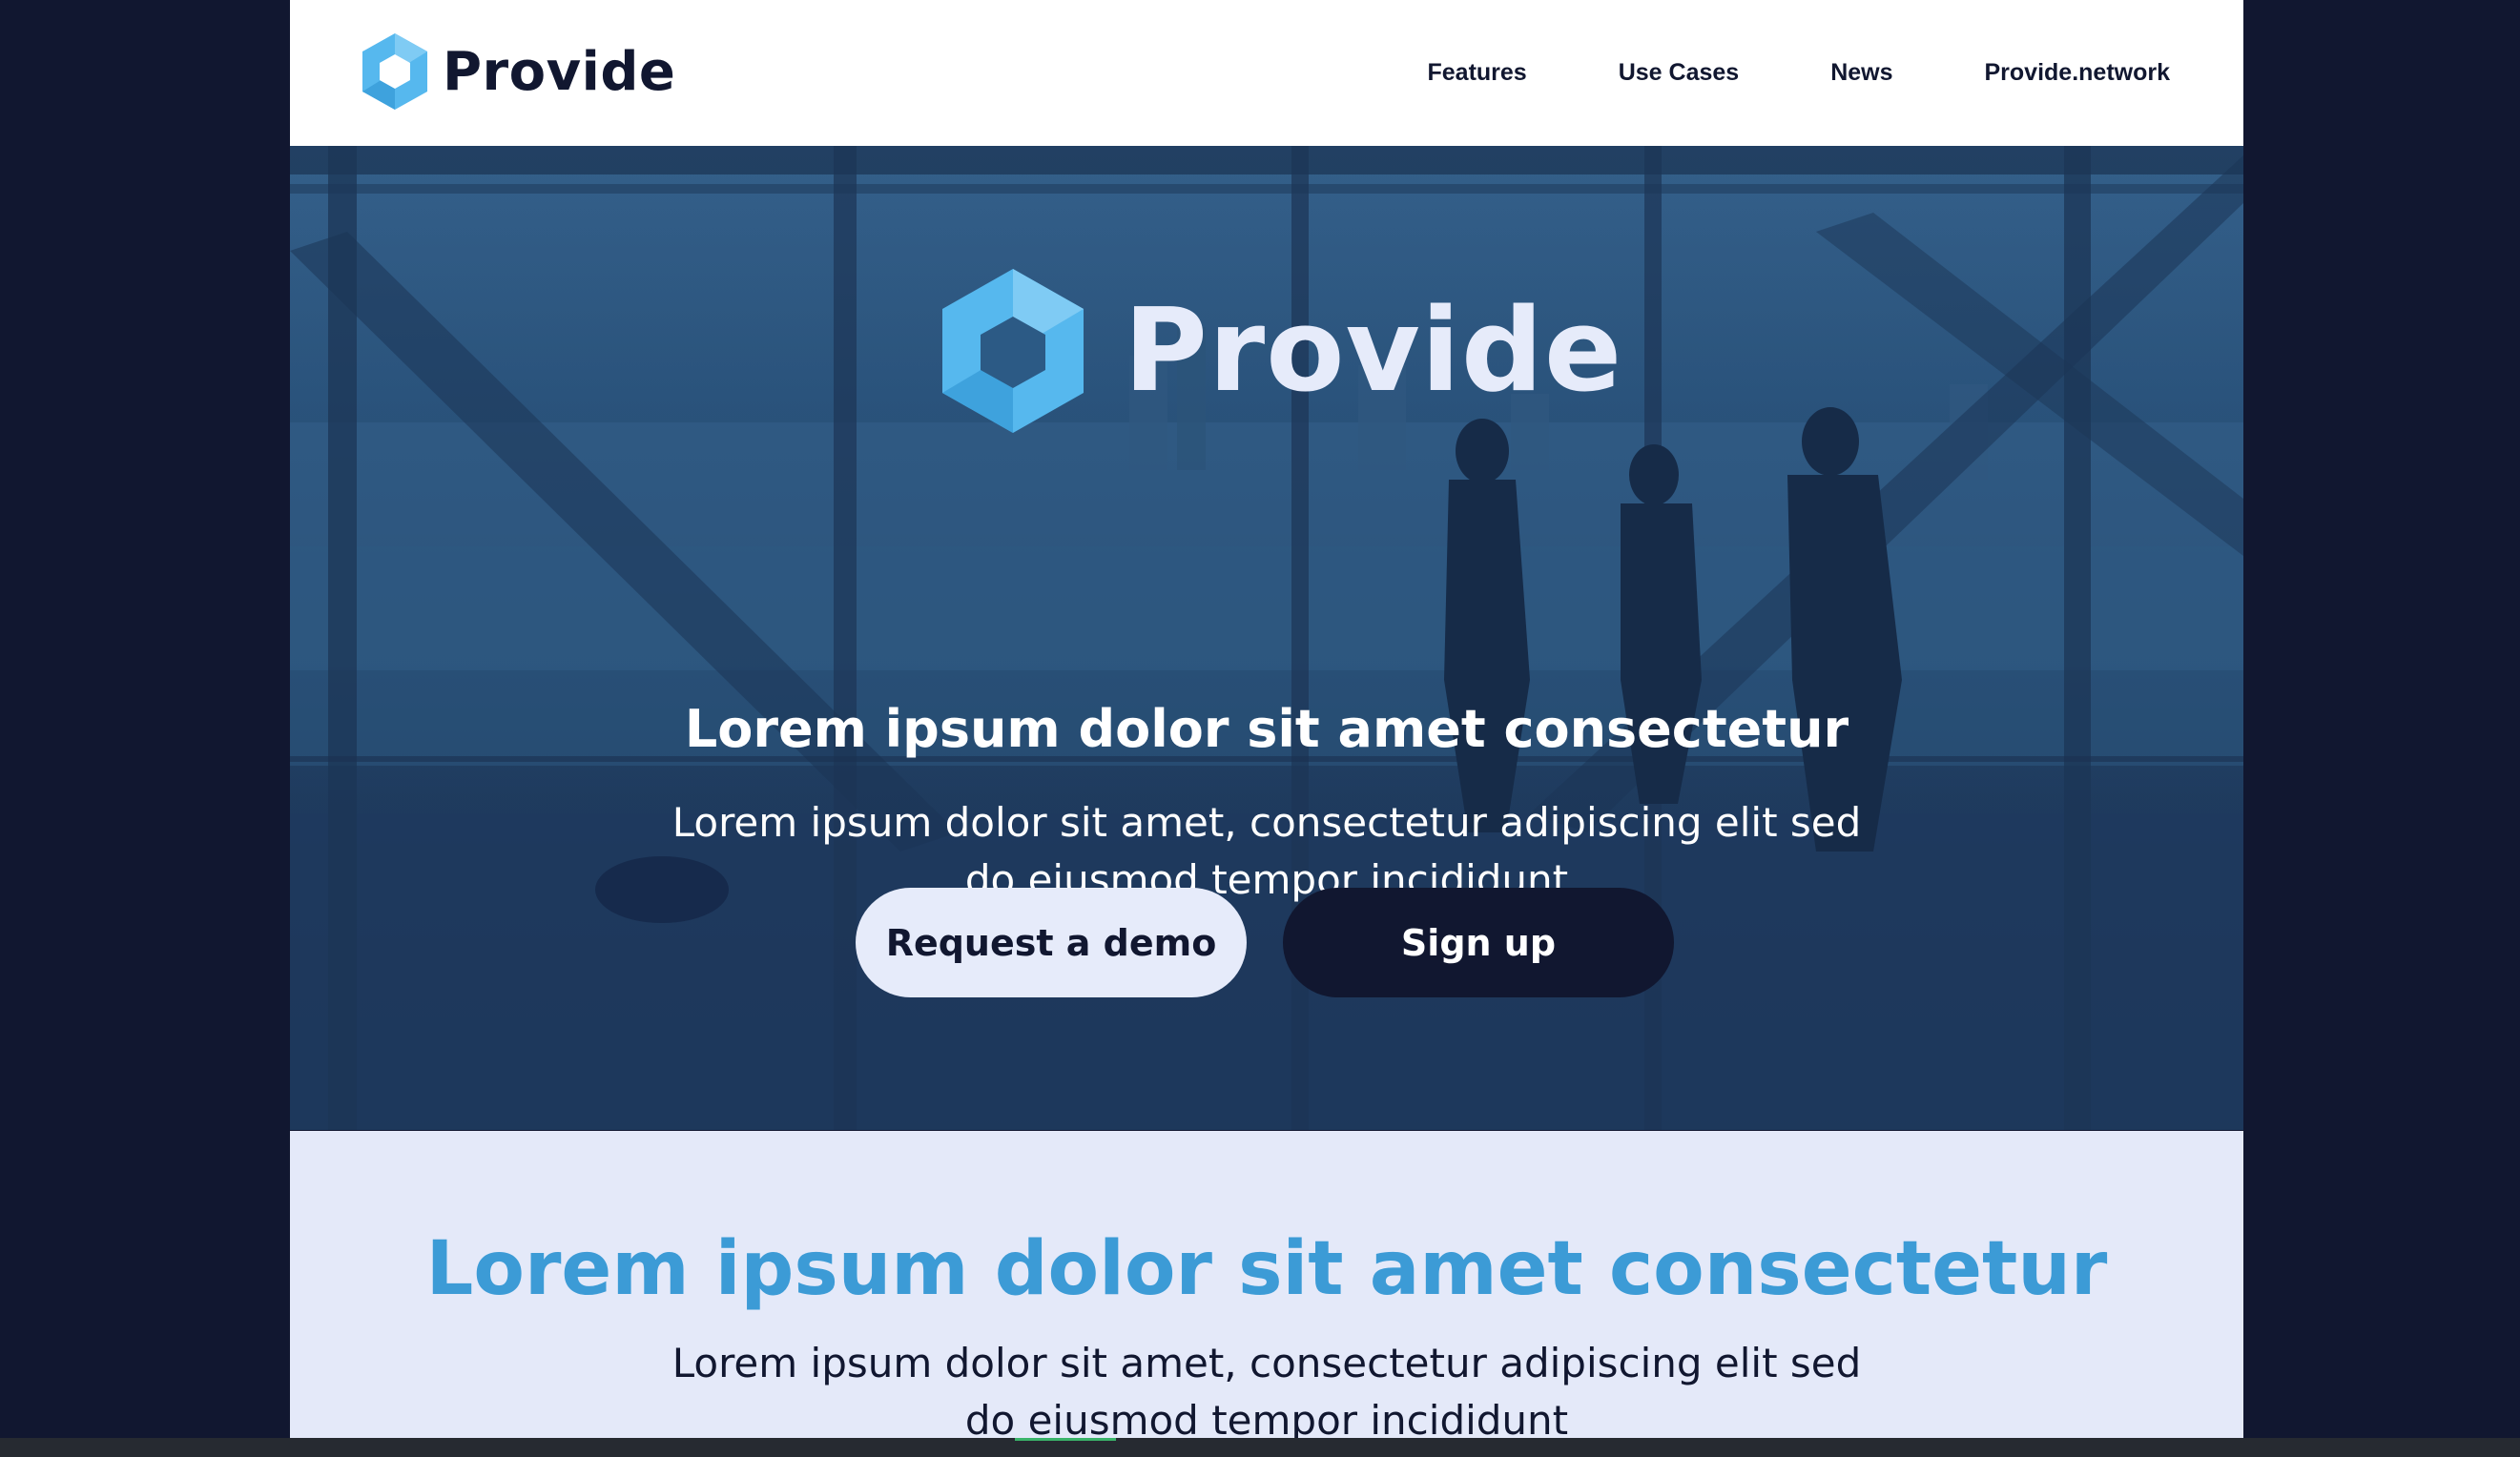 The image size is (2520, 1457). What do you see at coordinates (1373, 351) in the screenshot?
I see `hero-brand-name: Provide` at bounding box center [1373, 351].